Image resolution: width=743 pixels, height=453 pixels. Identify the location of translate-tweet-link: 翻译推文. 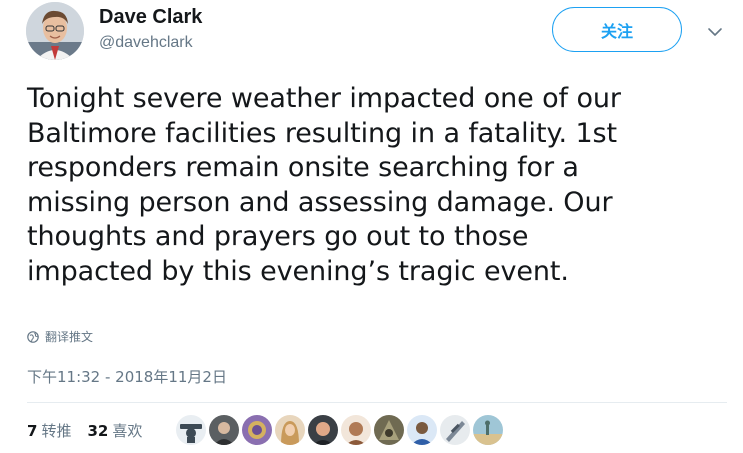
(60, 336).